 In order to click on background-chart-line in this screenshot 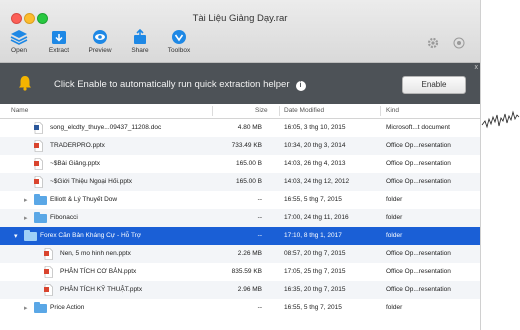, I will do `click(500, 119)`.